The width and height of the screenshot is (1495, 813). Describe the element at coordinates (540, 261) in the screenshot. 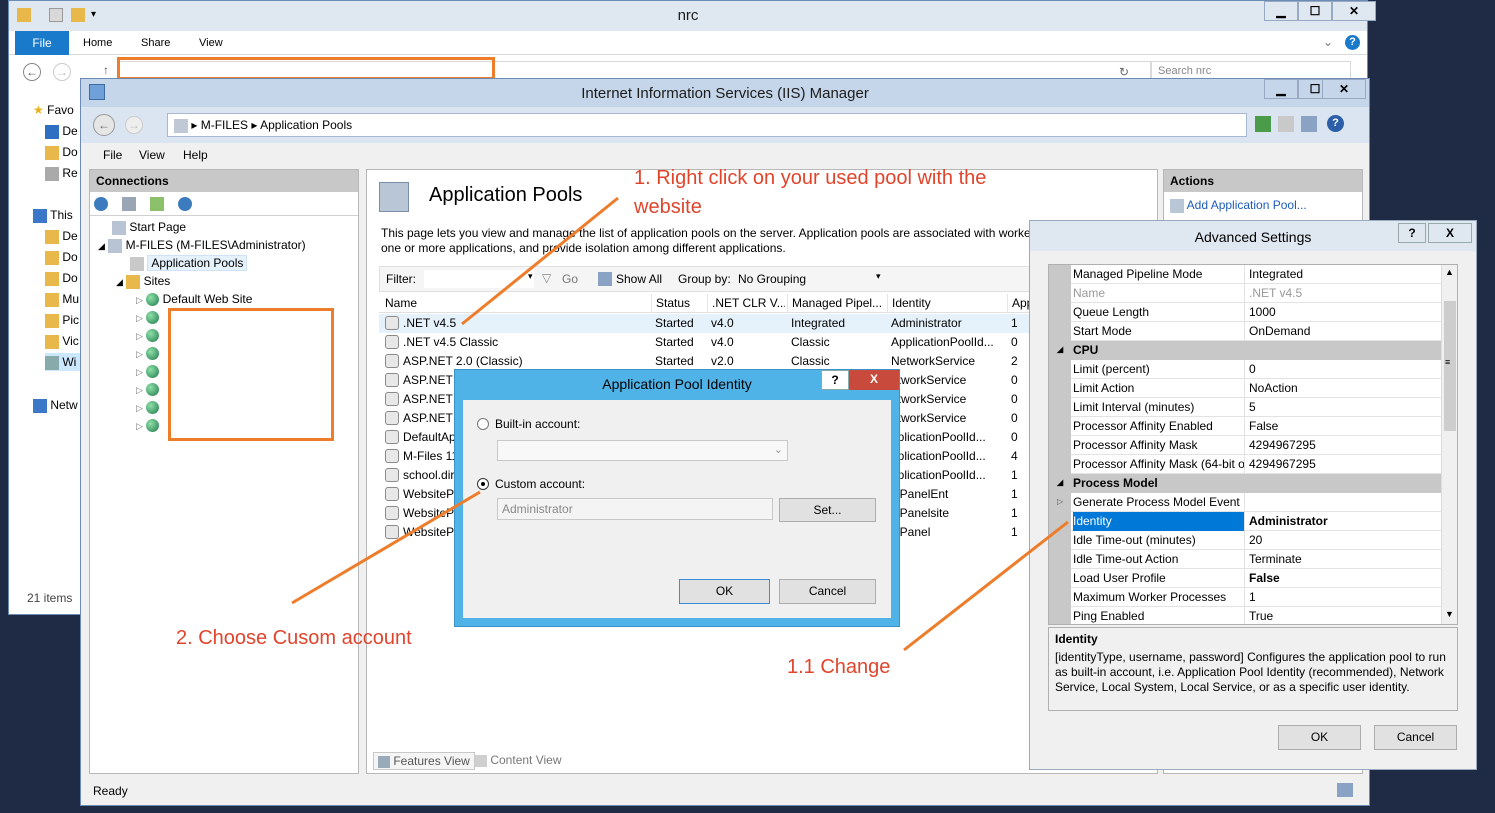

I see `arrow-step1` at that location.